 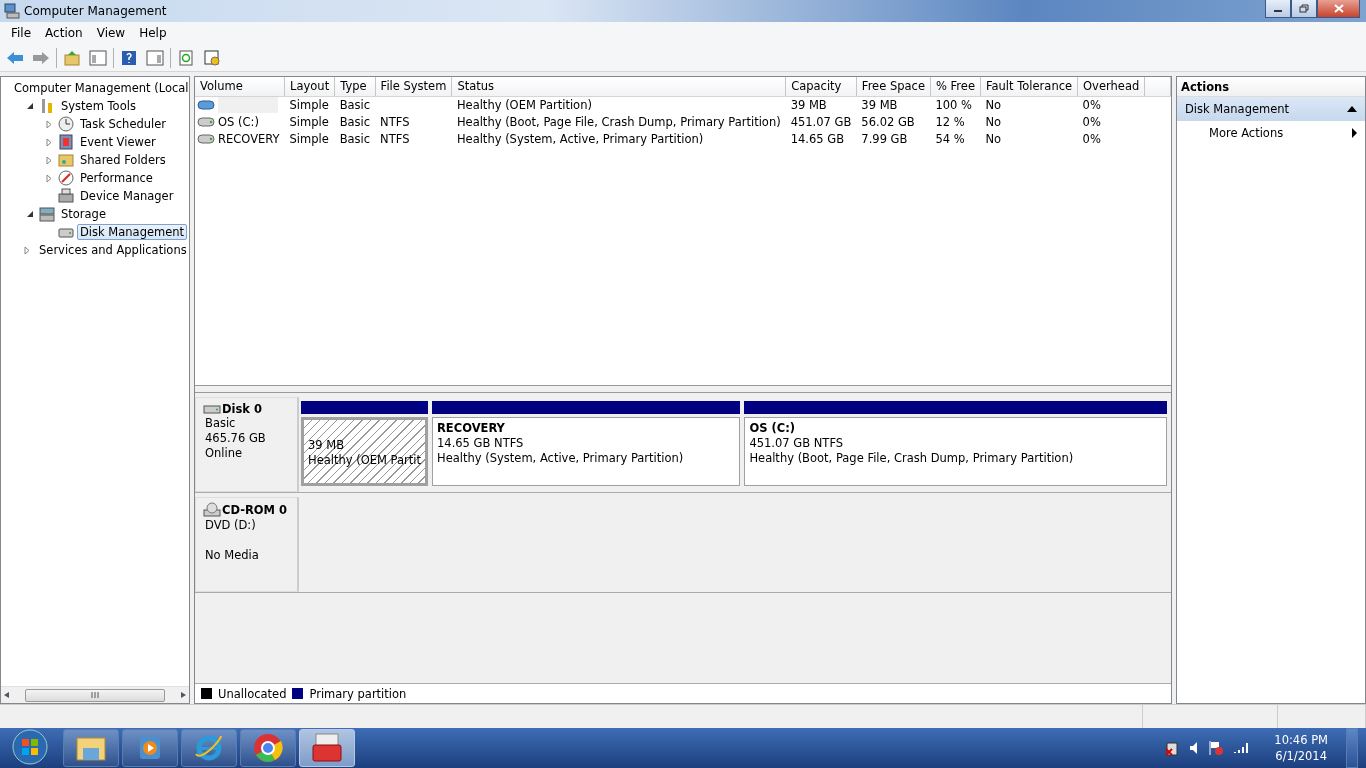 I want to click on table-cell: 7.99 GB, so click(x=884, y=138).